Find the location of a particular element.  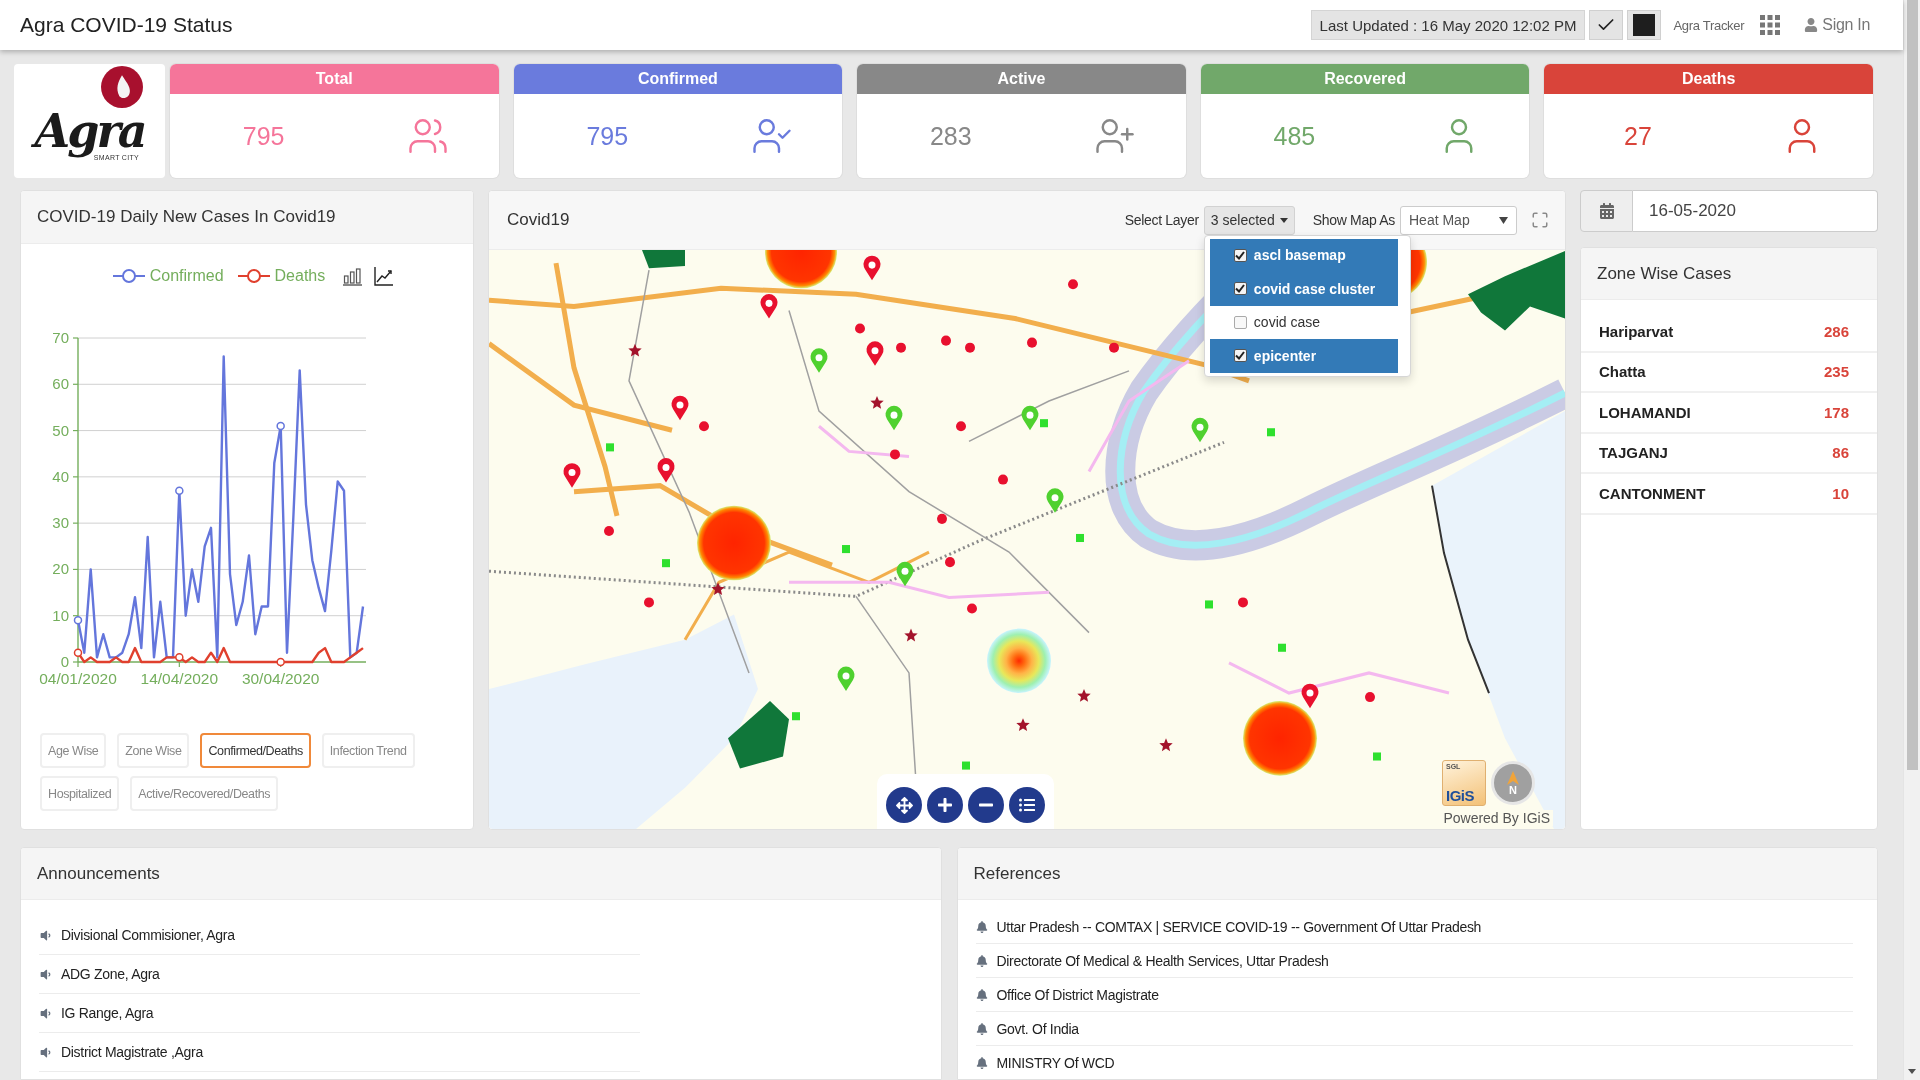

stat-value: 485 is located at coordinates (1294, 136).